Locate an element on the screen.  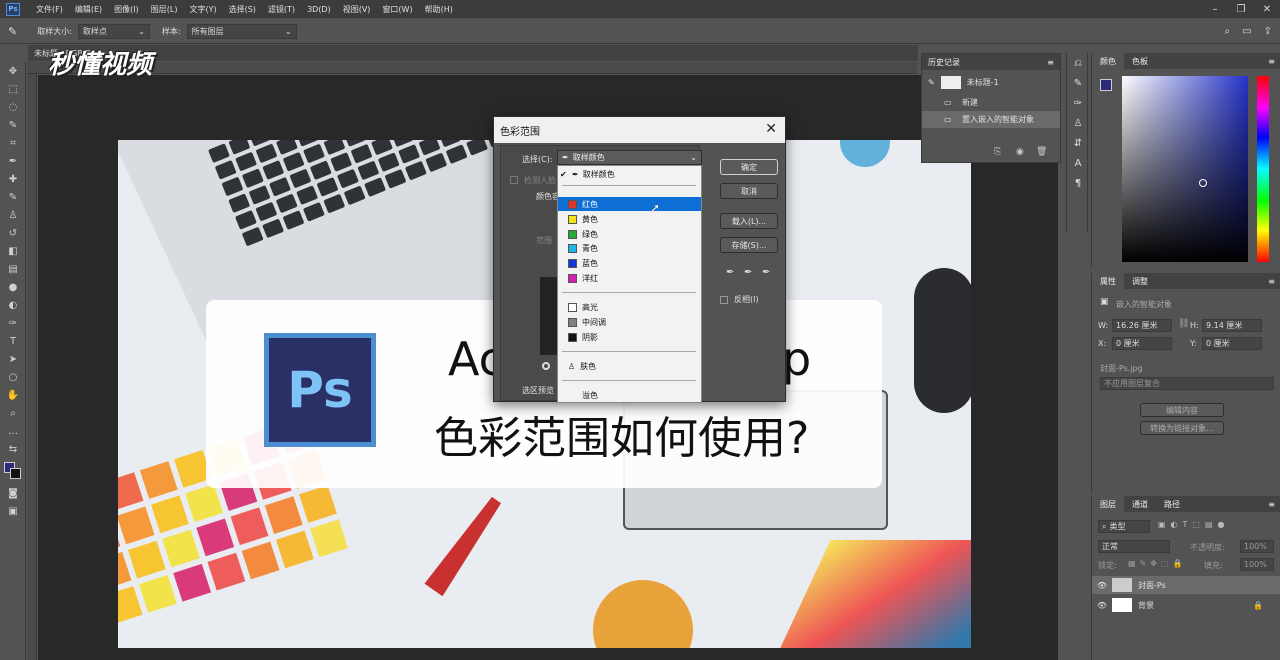
height-field: 9.14 厘米 is located at coordinates (1232, 325).